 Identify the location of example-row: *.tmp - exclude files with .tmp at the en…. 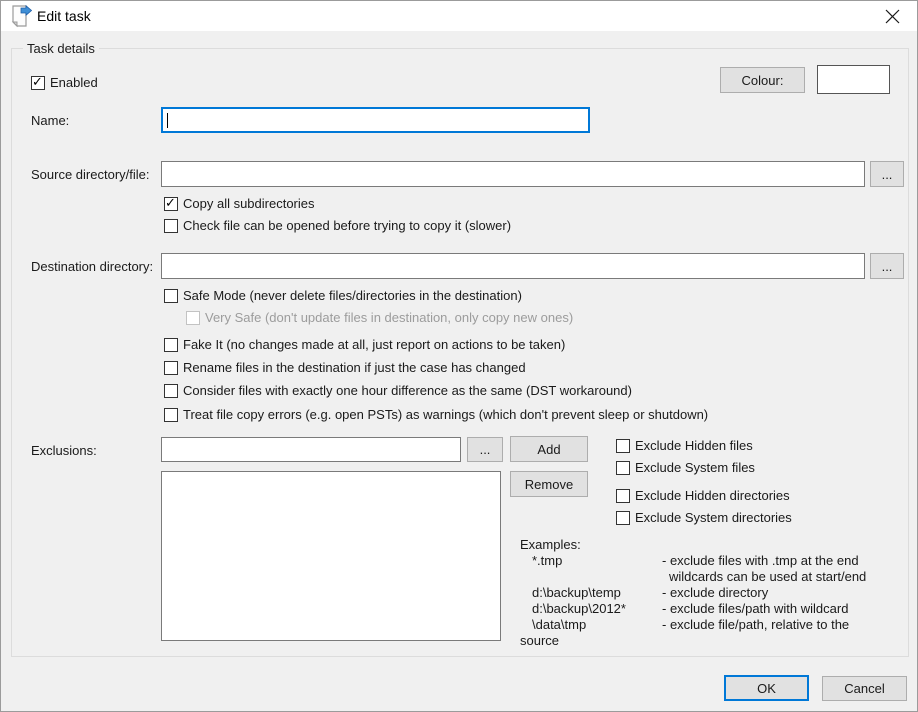
(695, 560).